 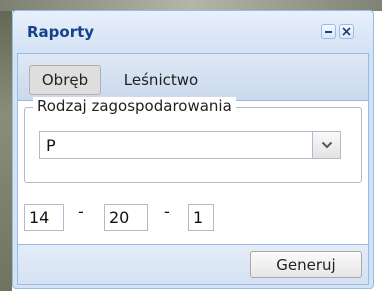 What do you see at coordinates (193, 31) in the screenshot?
I see `dialog-titlebar: Raporty` at bounding box center [193, 31].